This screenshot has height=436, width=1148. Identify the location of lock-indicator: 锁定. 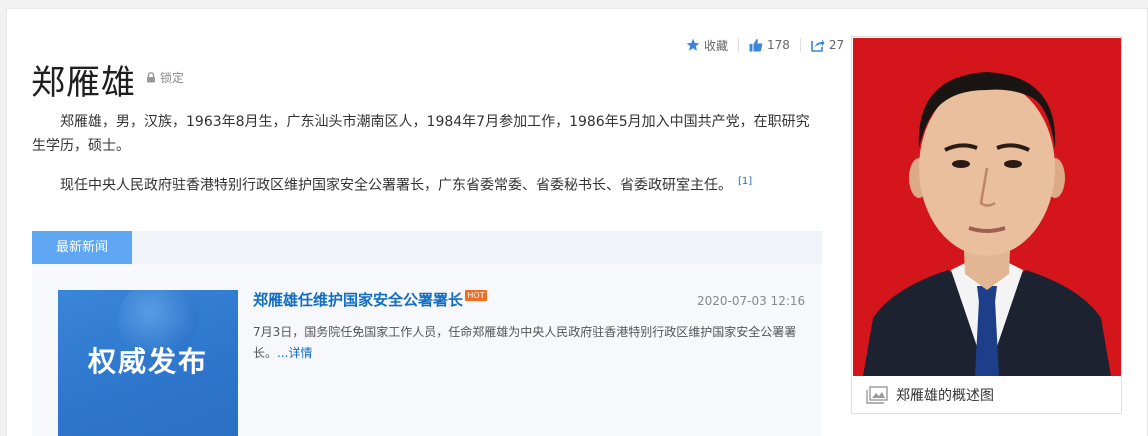
(165, 77).